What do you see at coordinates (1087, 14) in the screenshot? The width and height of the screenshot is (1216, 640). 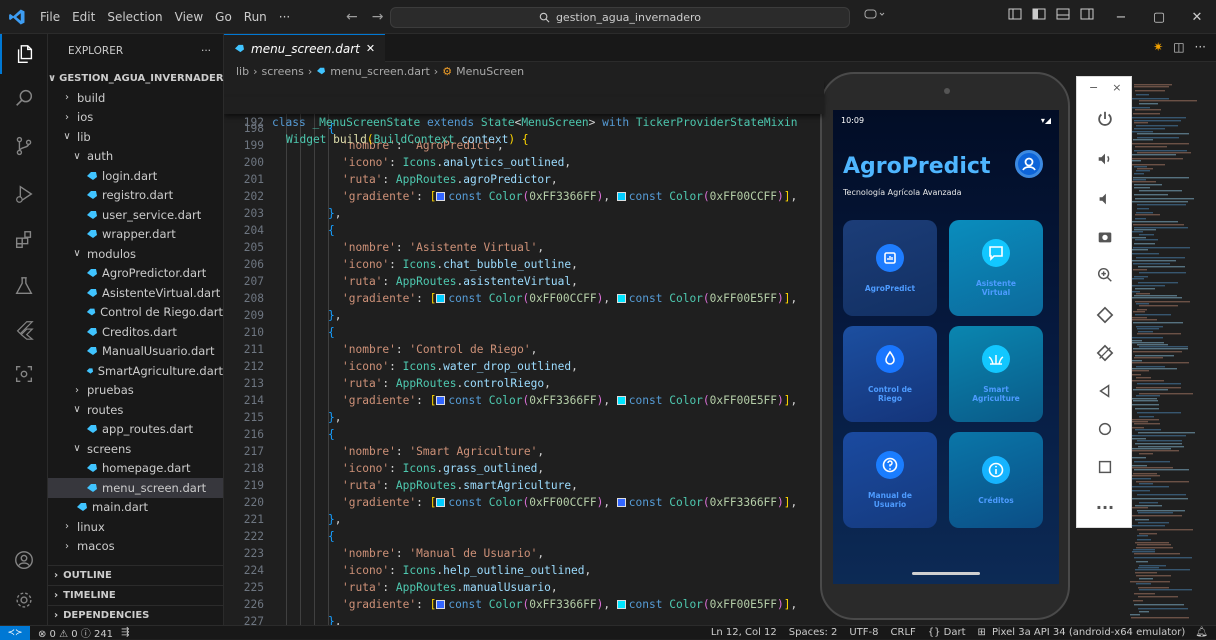 I see `toggle-secondary-sidebar-icon` at bounding box center [1087, 14].